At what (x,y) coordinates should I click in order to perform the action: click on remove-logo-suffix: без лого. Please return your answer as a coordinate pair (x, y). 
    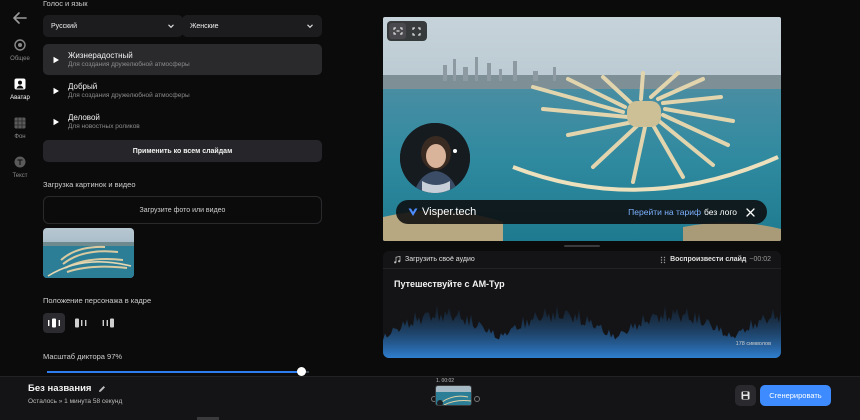
    Looking at the image, I should click on (720, 212).